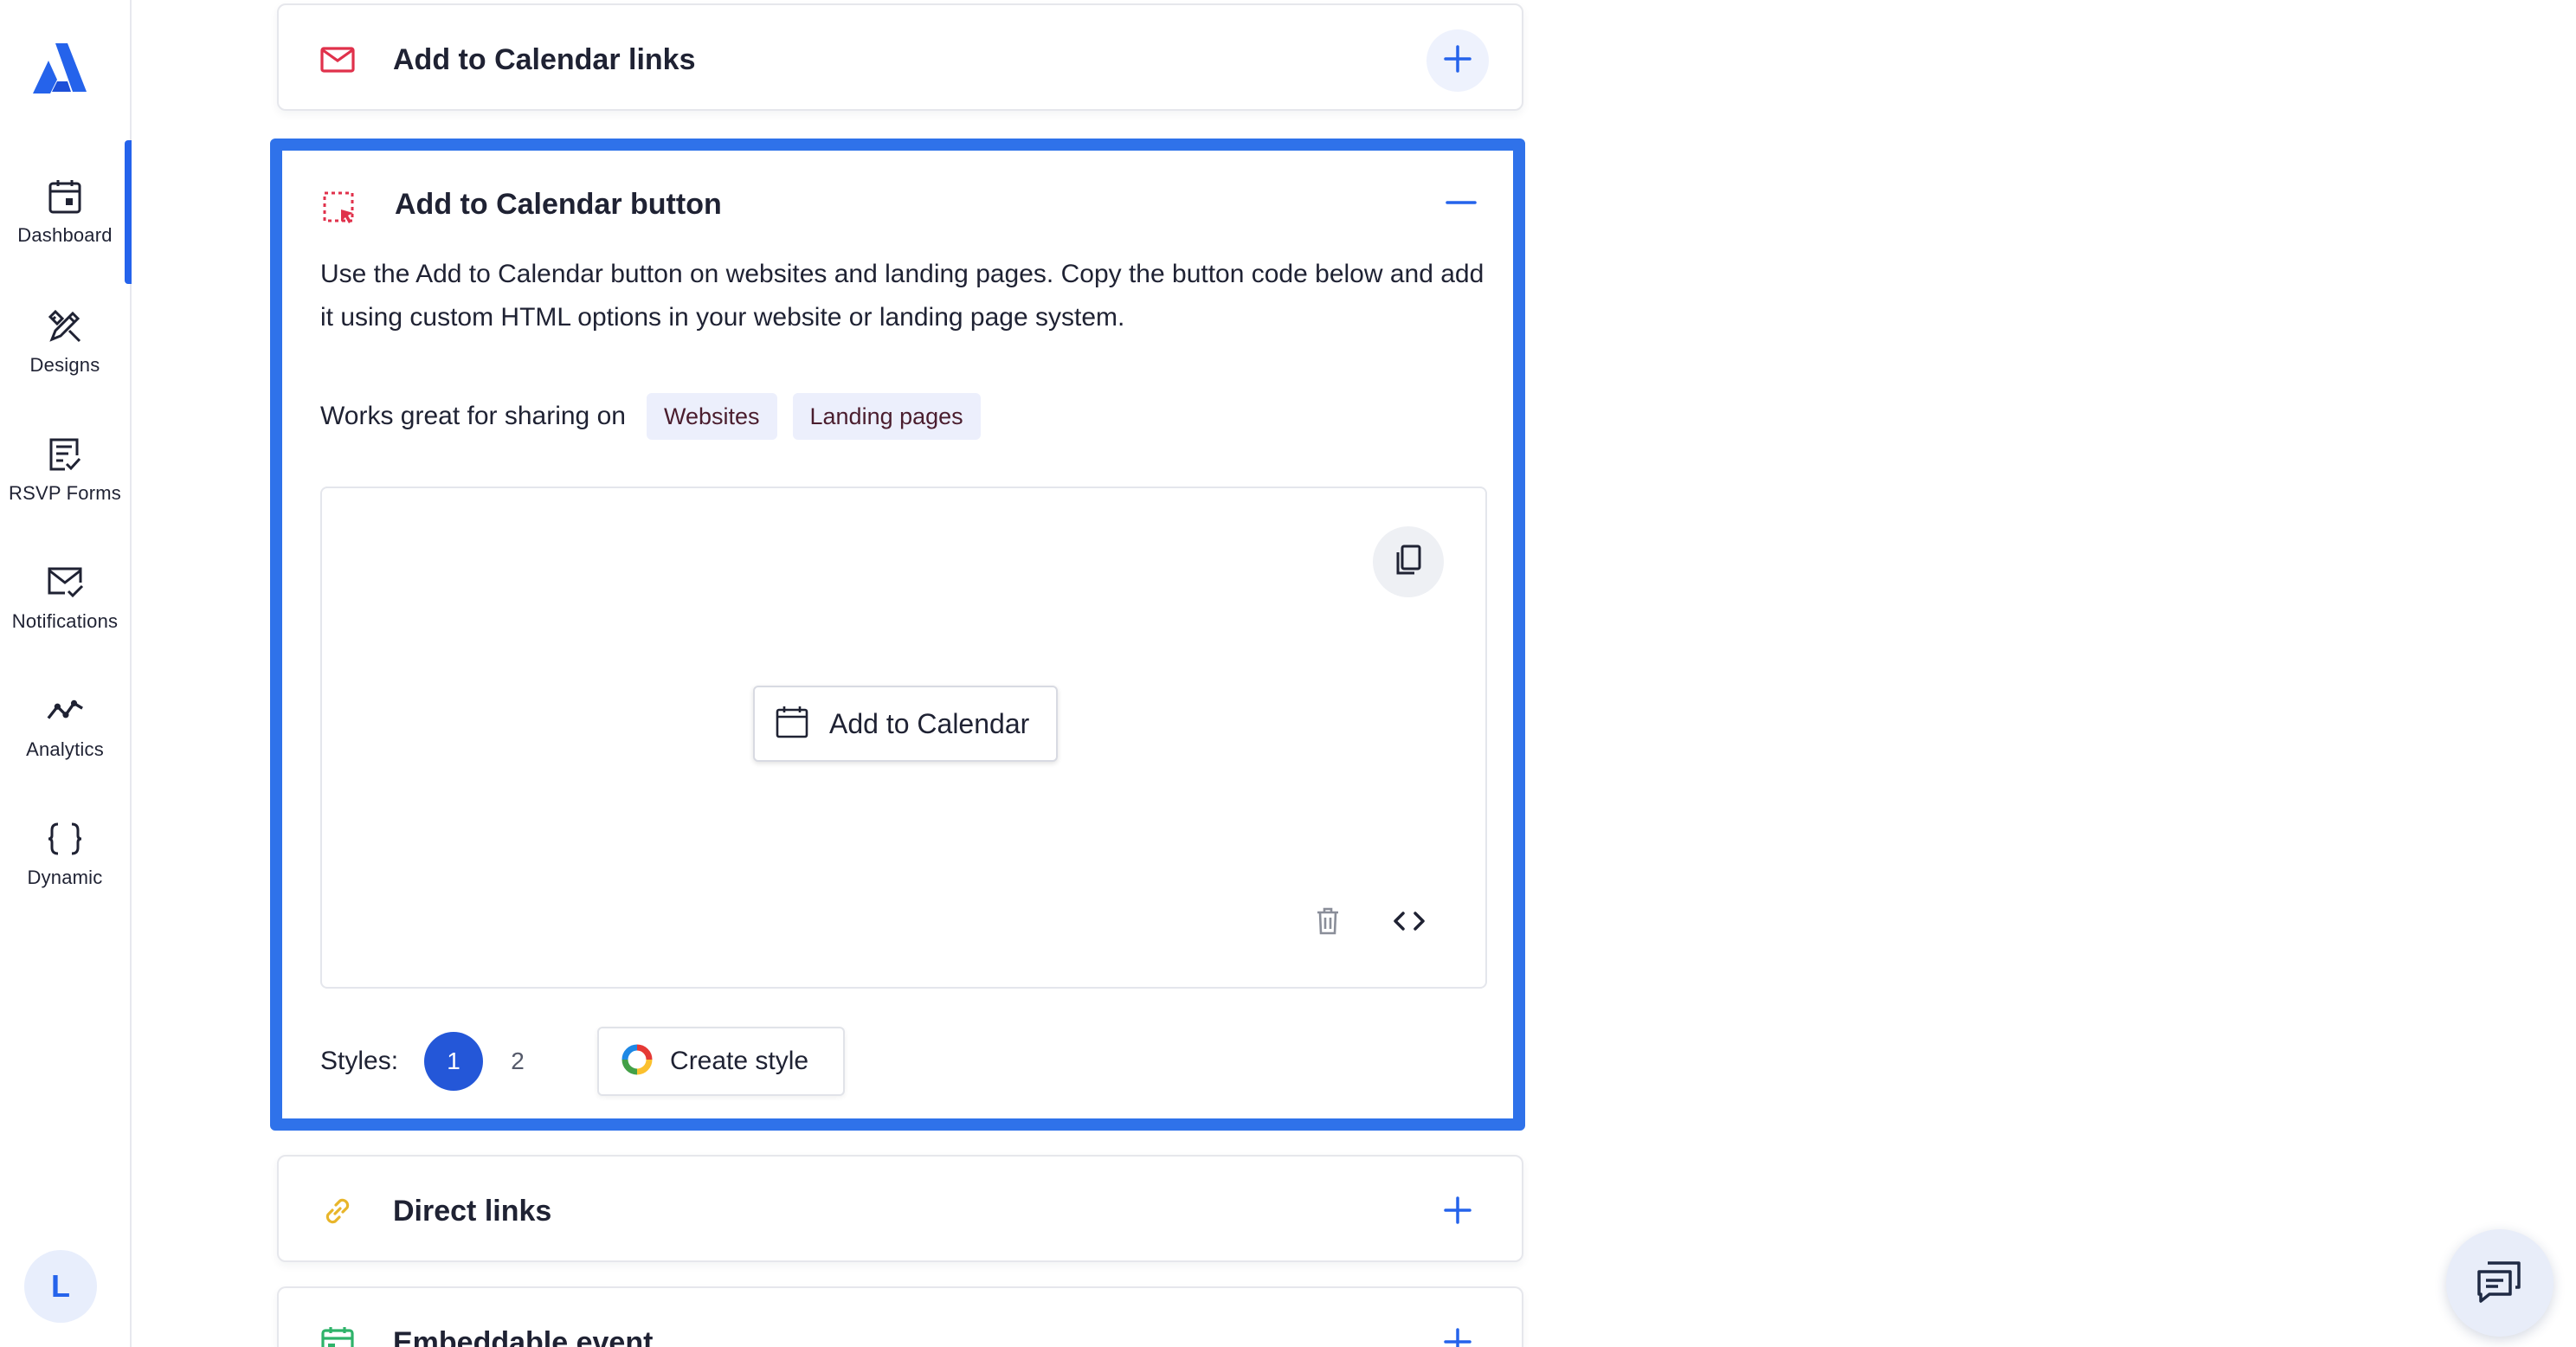 This screenshot has height=1347, width=2576. Describe the element at coordinates (558, 204) in the screenshot. I see `card-title: Add to Calendar button` at that location.